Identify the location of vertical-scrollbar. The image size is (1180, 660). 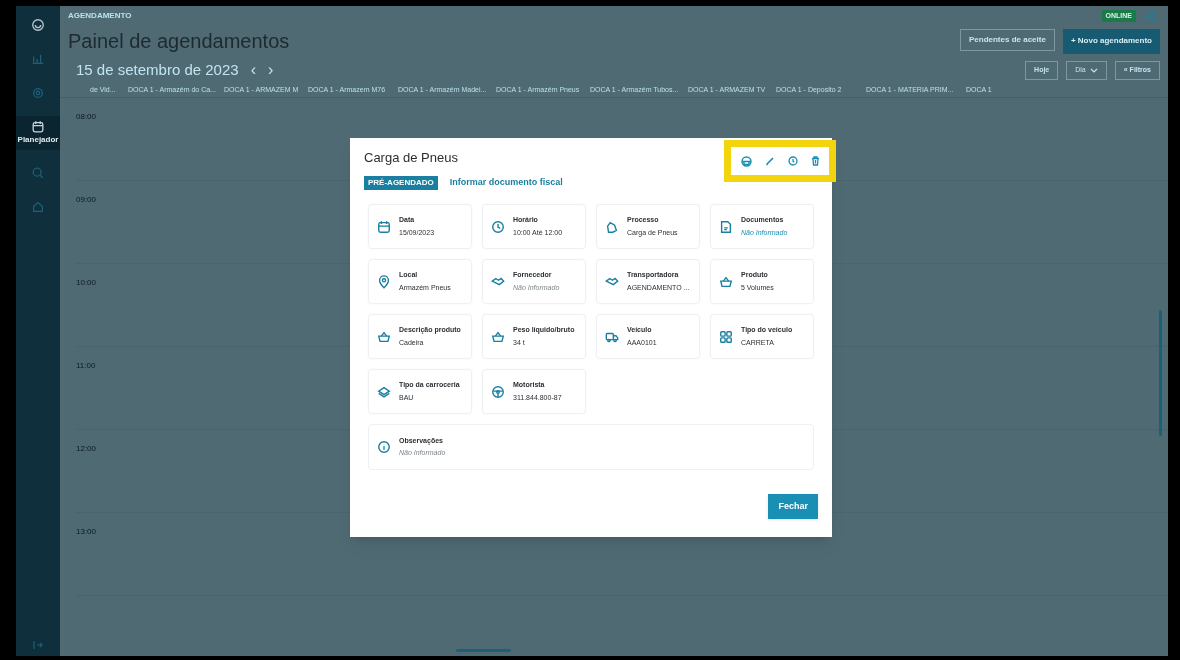
(1160, 373).